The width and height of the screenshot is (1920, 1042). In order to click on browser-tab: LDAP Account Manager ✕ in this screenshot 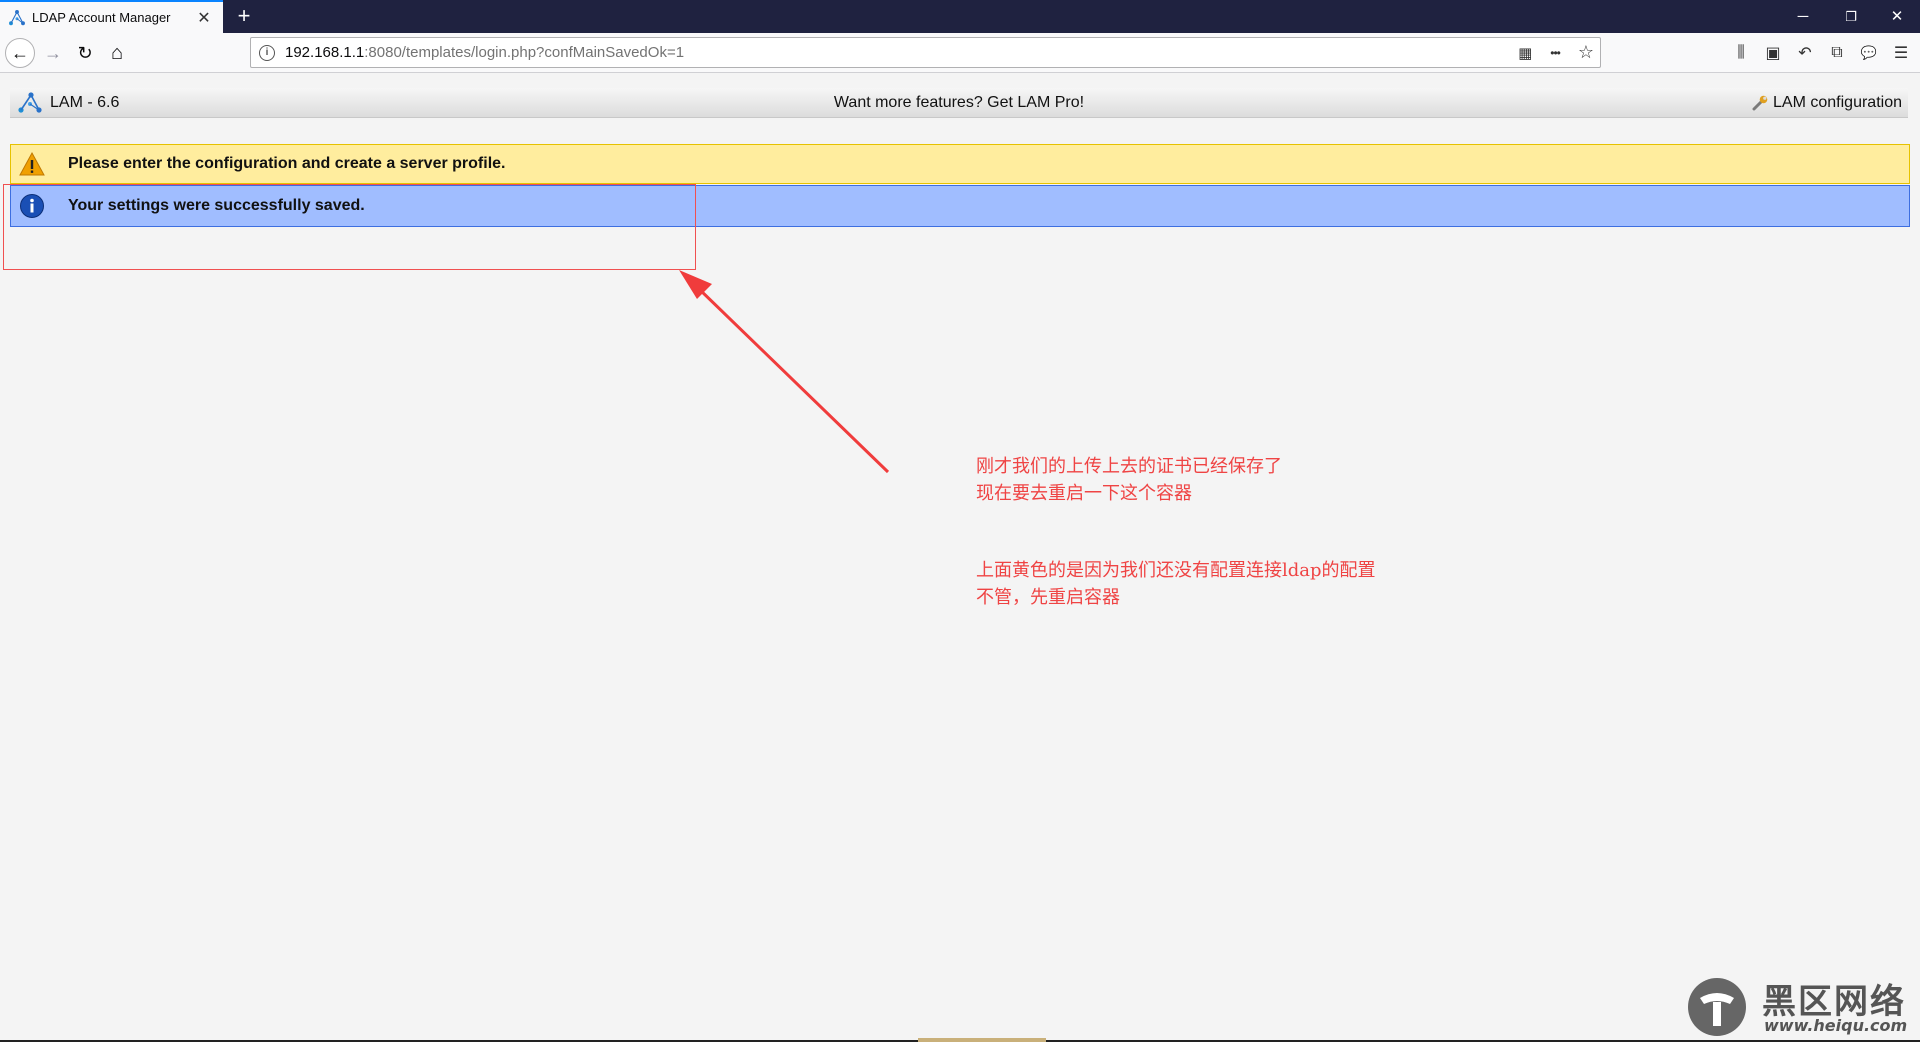, I will do `click(111, 16)`.